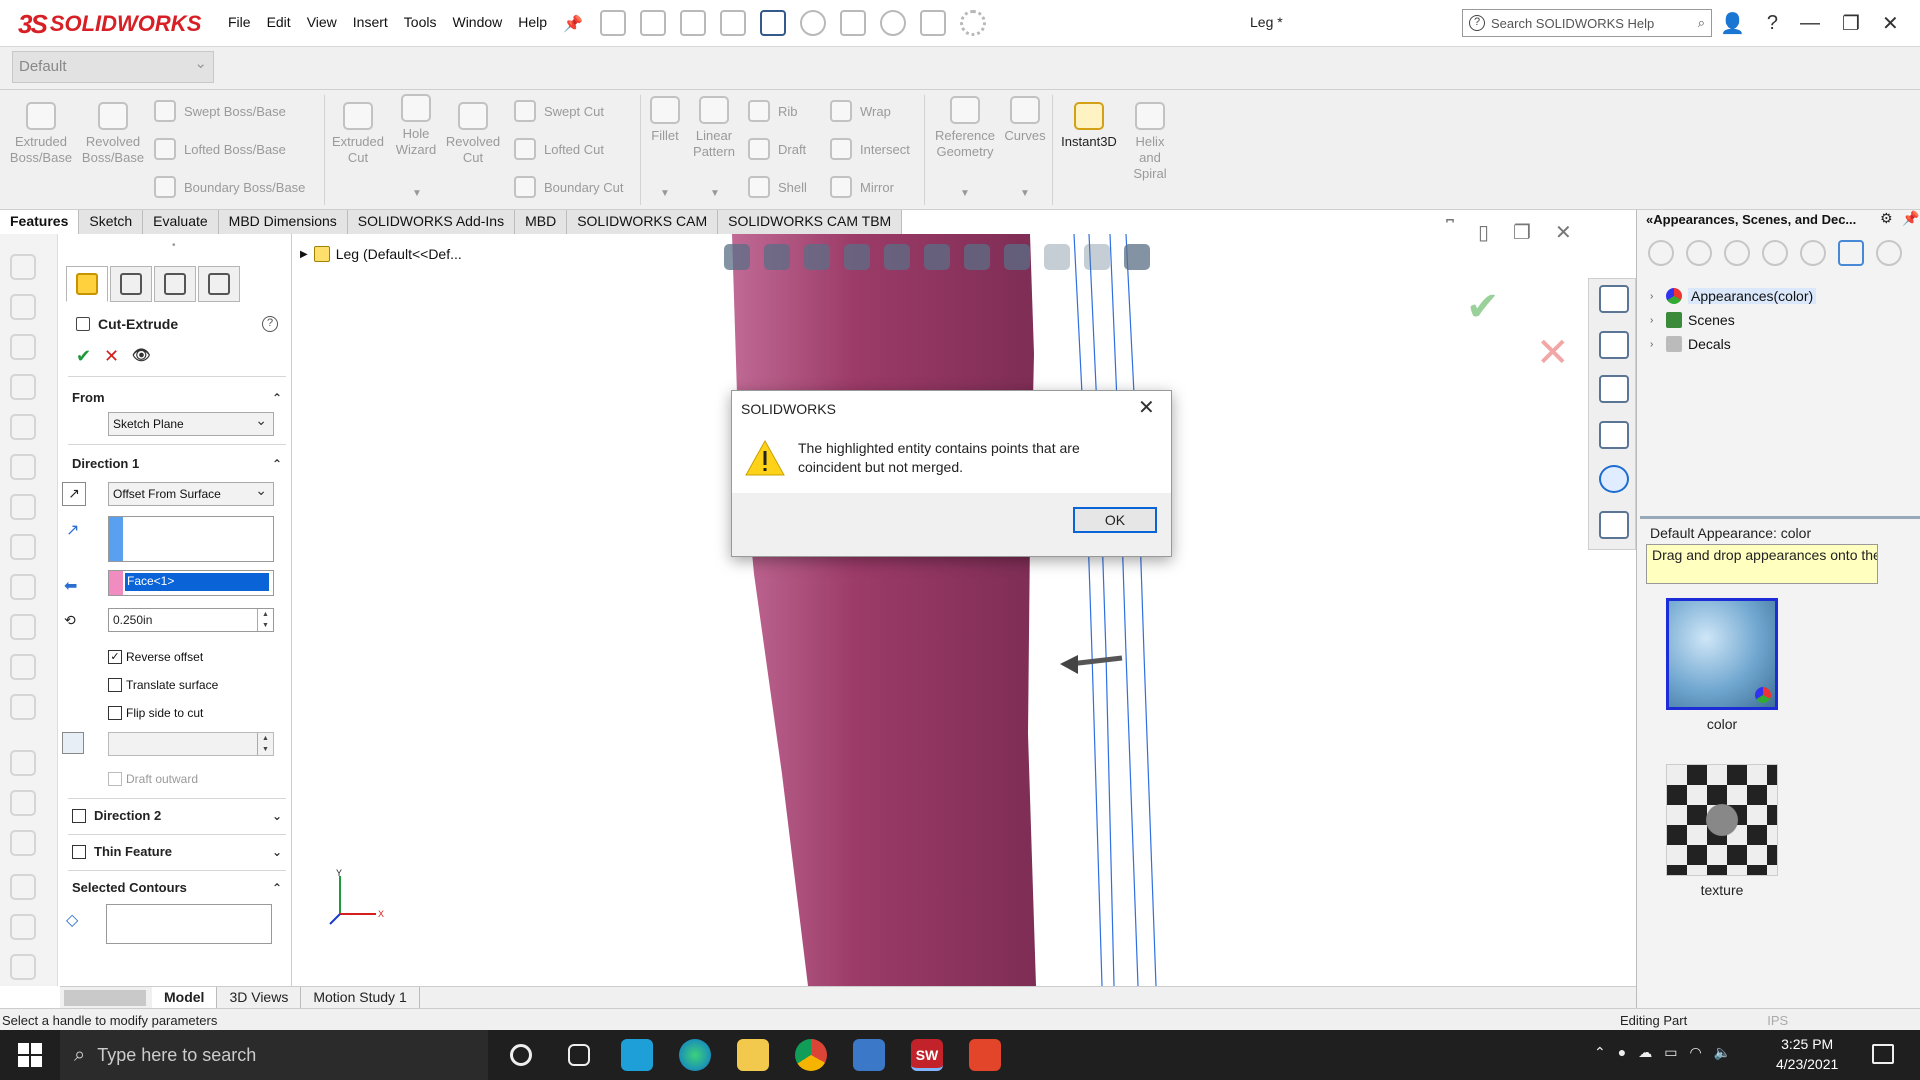 This screenshot has width=1920, height=1080. Describe the element at coordinates (283, 222) in the screenshot. I see `tab-mbd-dimensions: MBD Dimensions` at that location.